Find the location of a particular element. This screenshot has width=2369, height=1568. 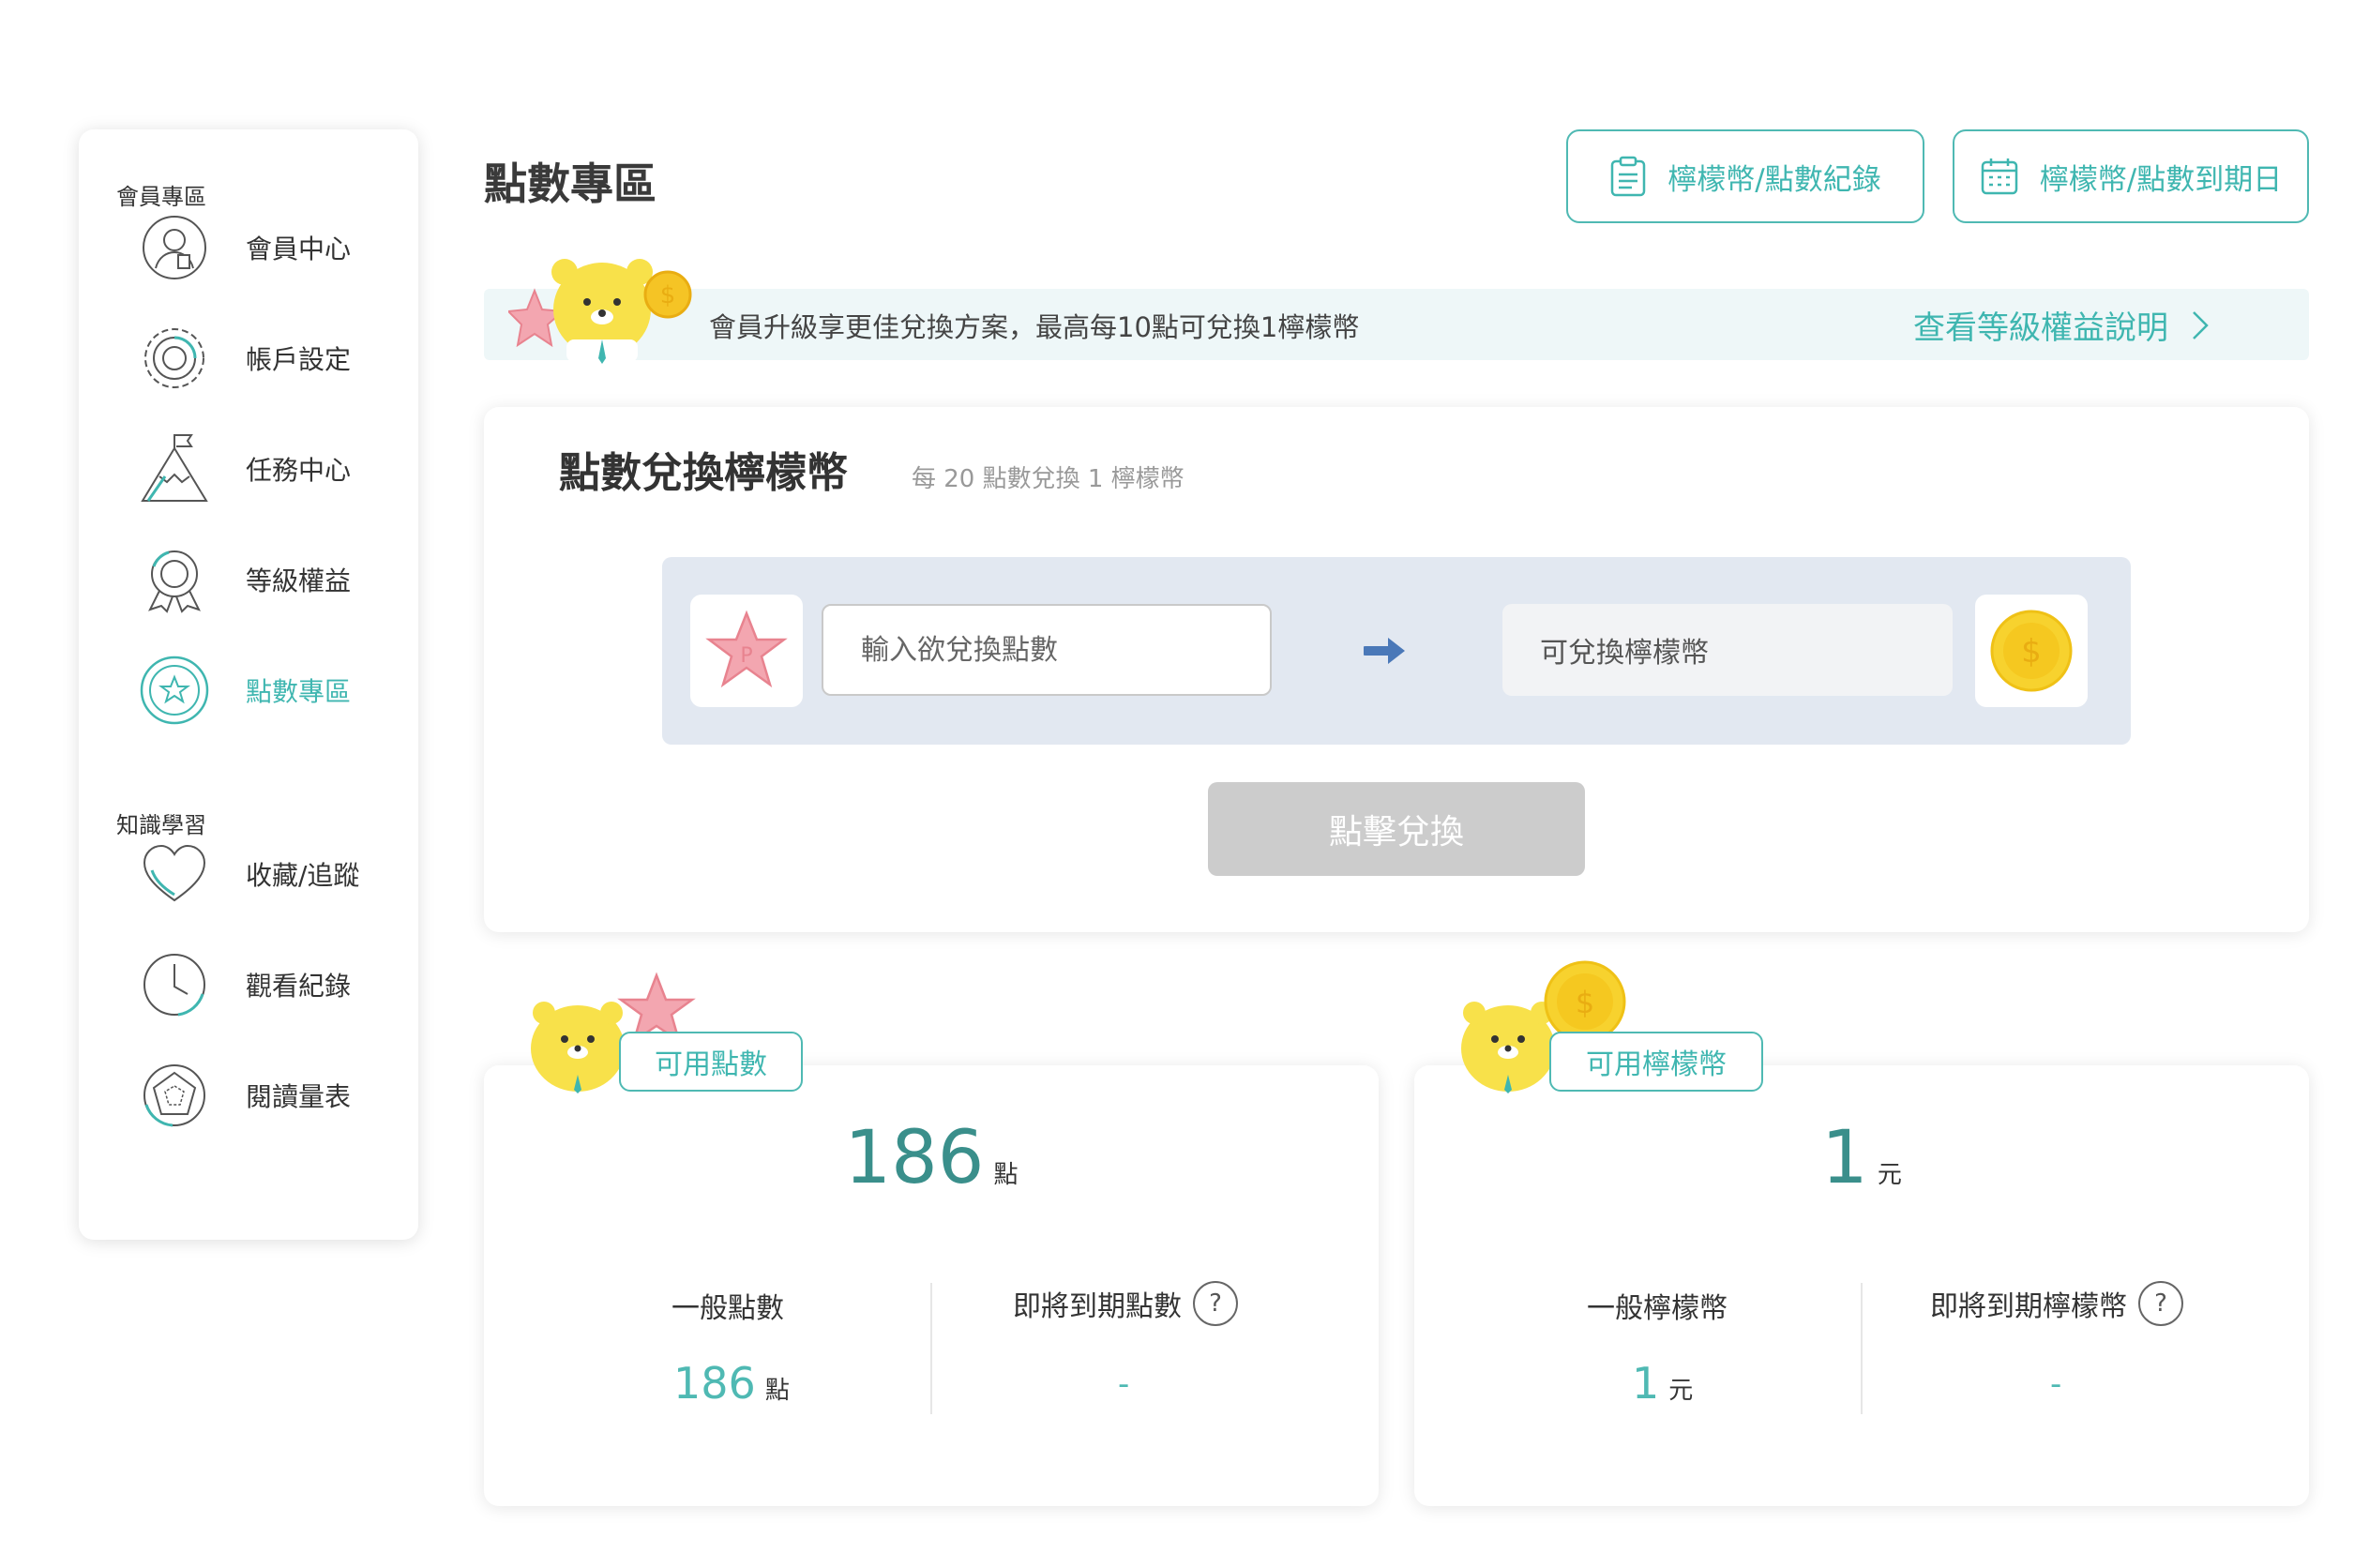

general-points: 186 點 is located at coordinates (731, 1383).